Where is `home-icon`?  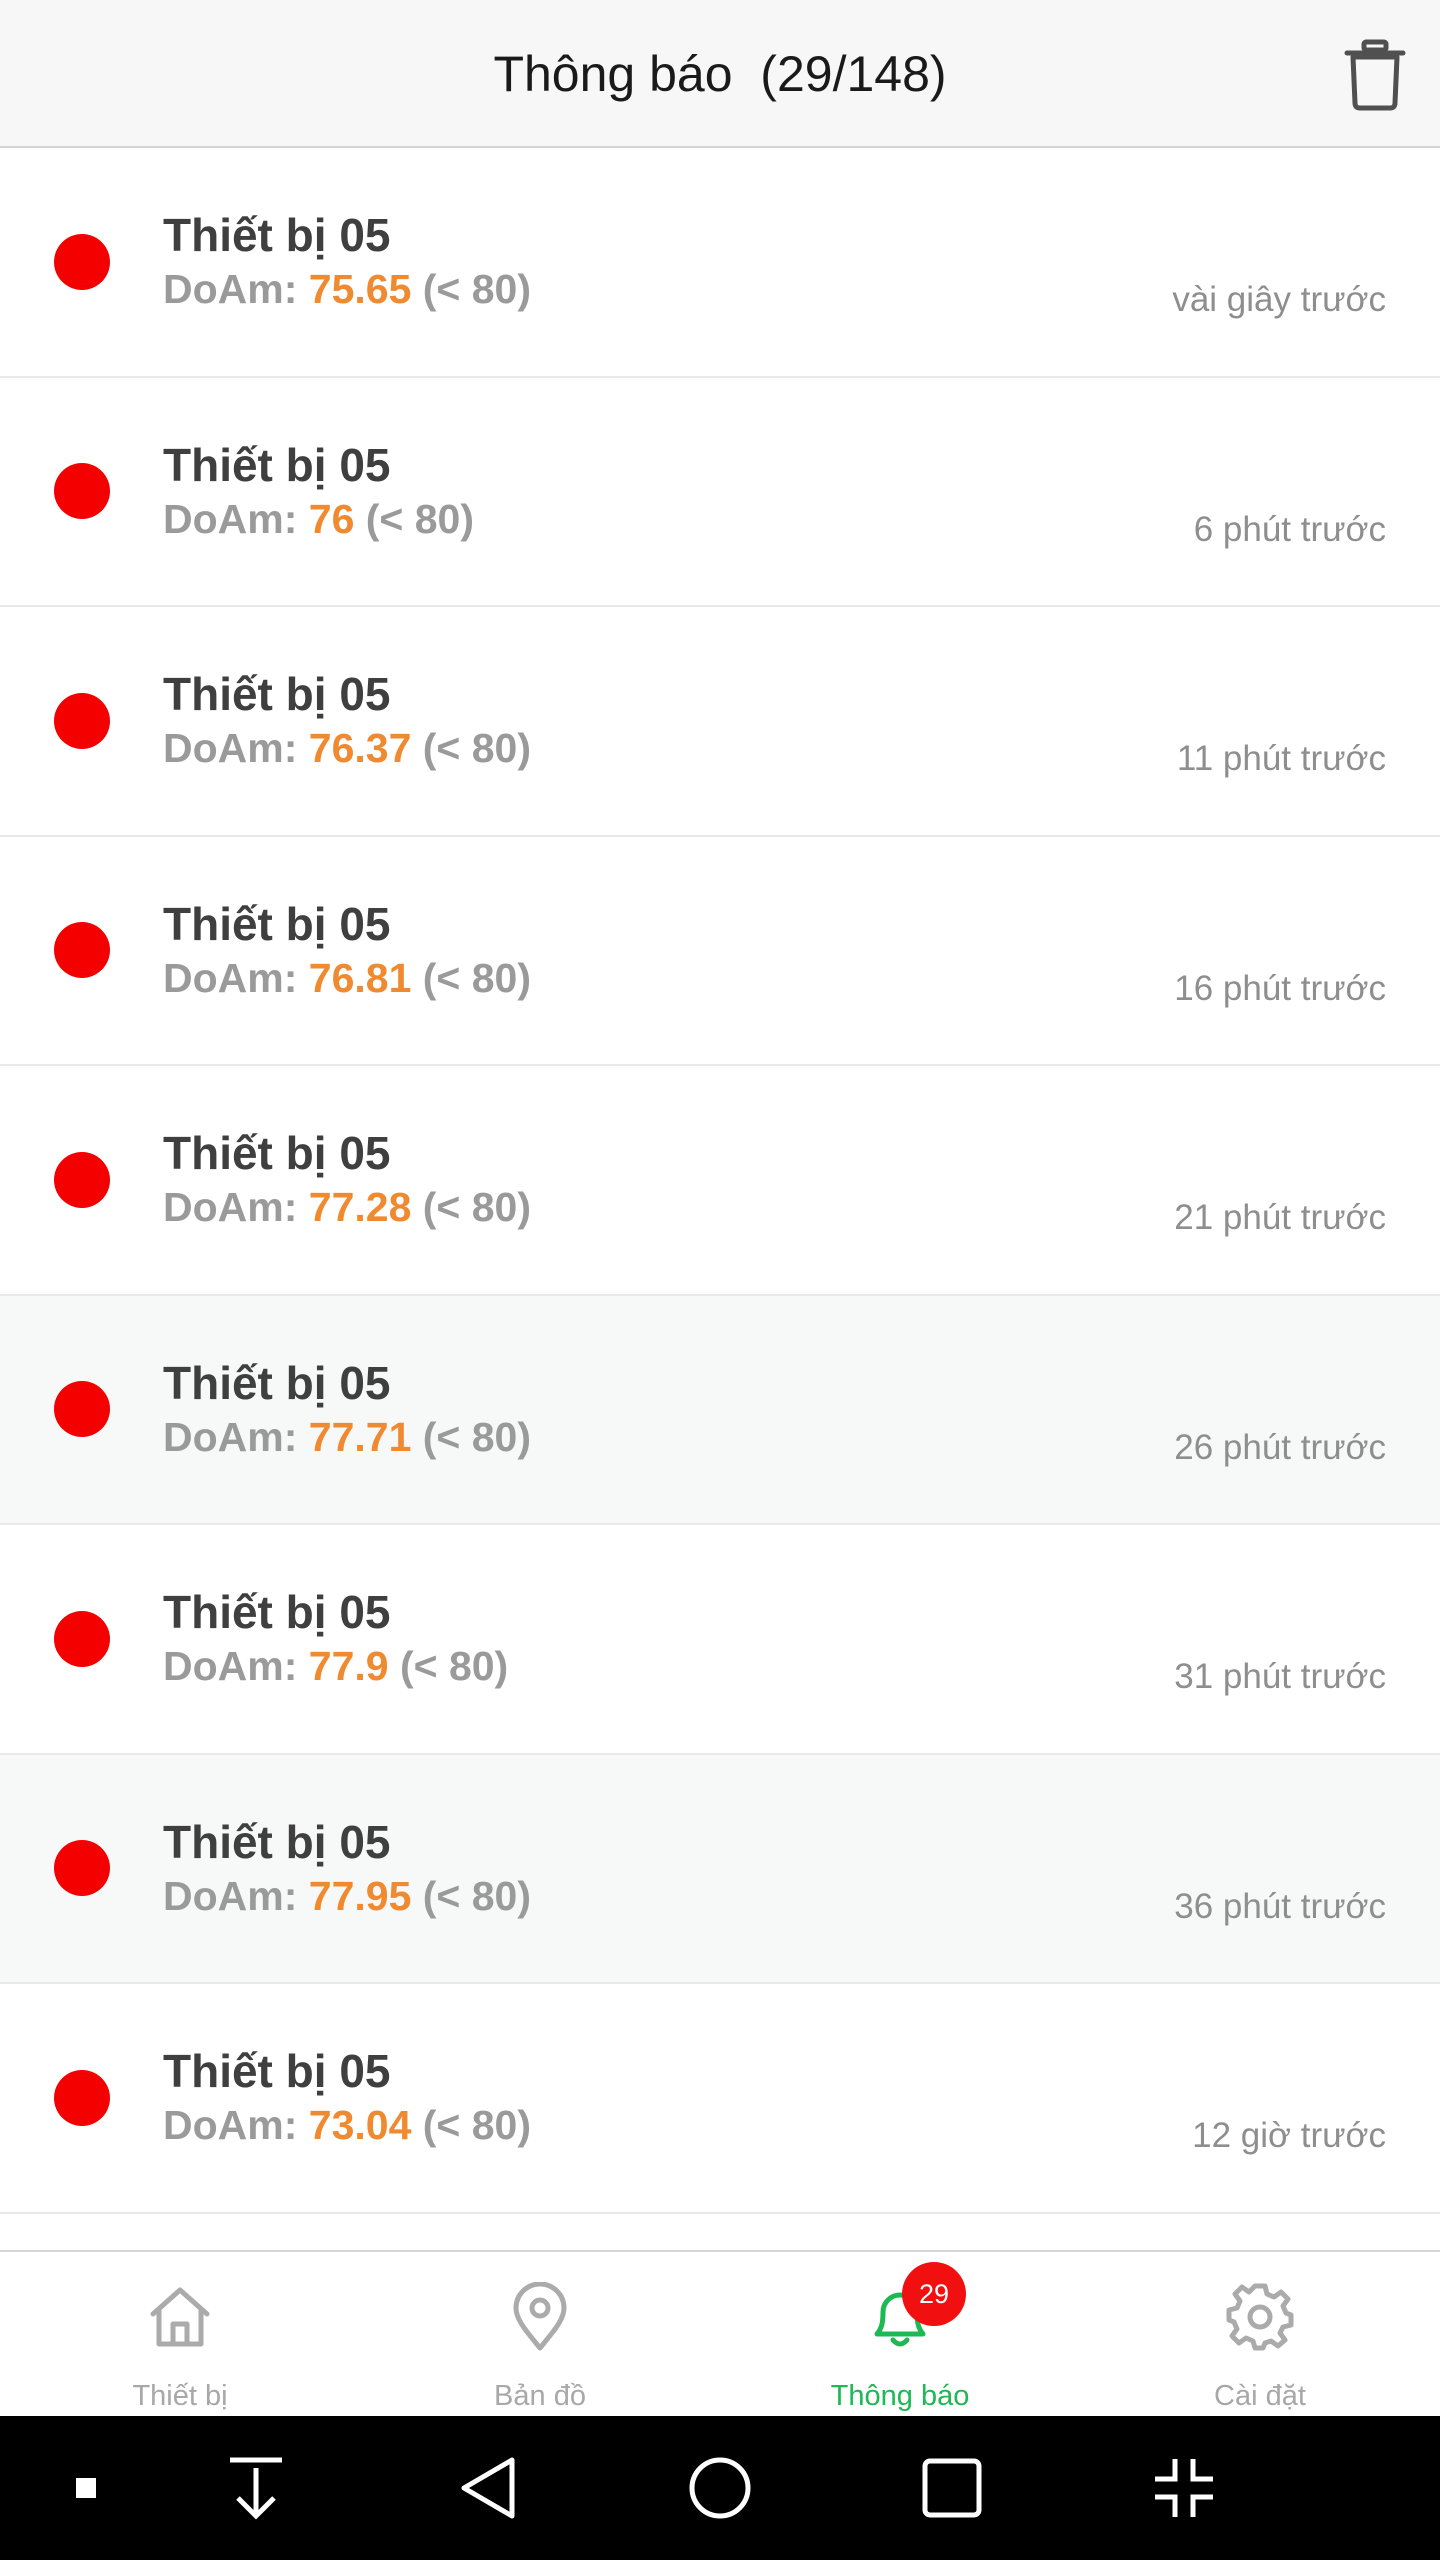 home-icon is located at coordinates (180, 2317).